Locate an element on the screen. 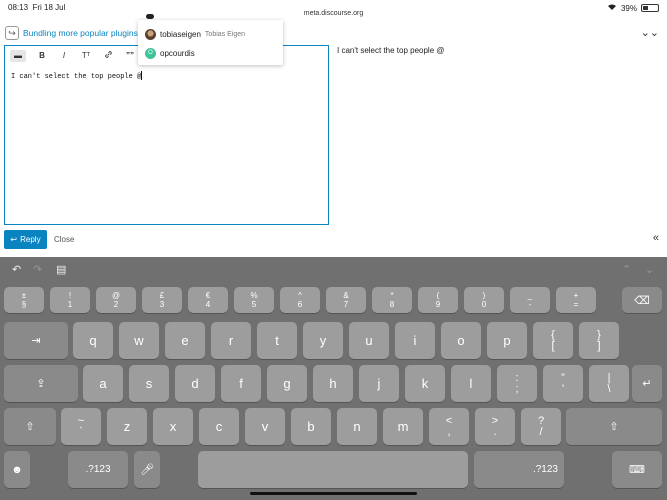  symbol-key: :; is located at coordinates (517, 383).